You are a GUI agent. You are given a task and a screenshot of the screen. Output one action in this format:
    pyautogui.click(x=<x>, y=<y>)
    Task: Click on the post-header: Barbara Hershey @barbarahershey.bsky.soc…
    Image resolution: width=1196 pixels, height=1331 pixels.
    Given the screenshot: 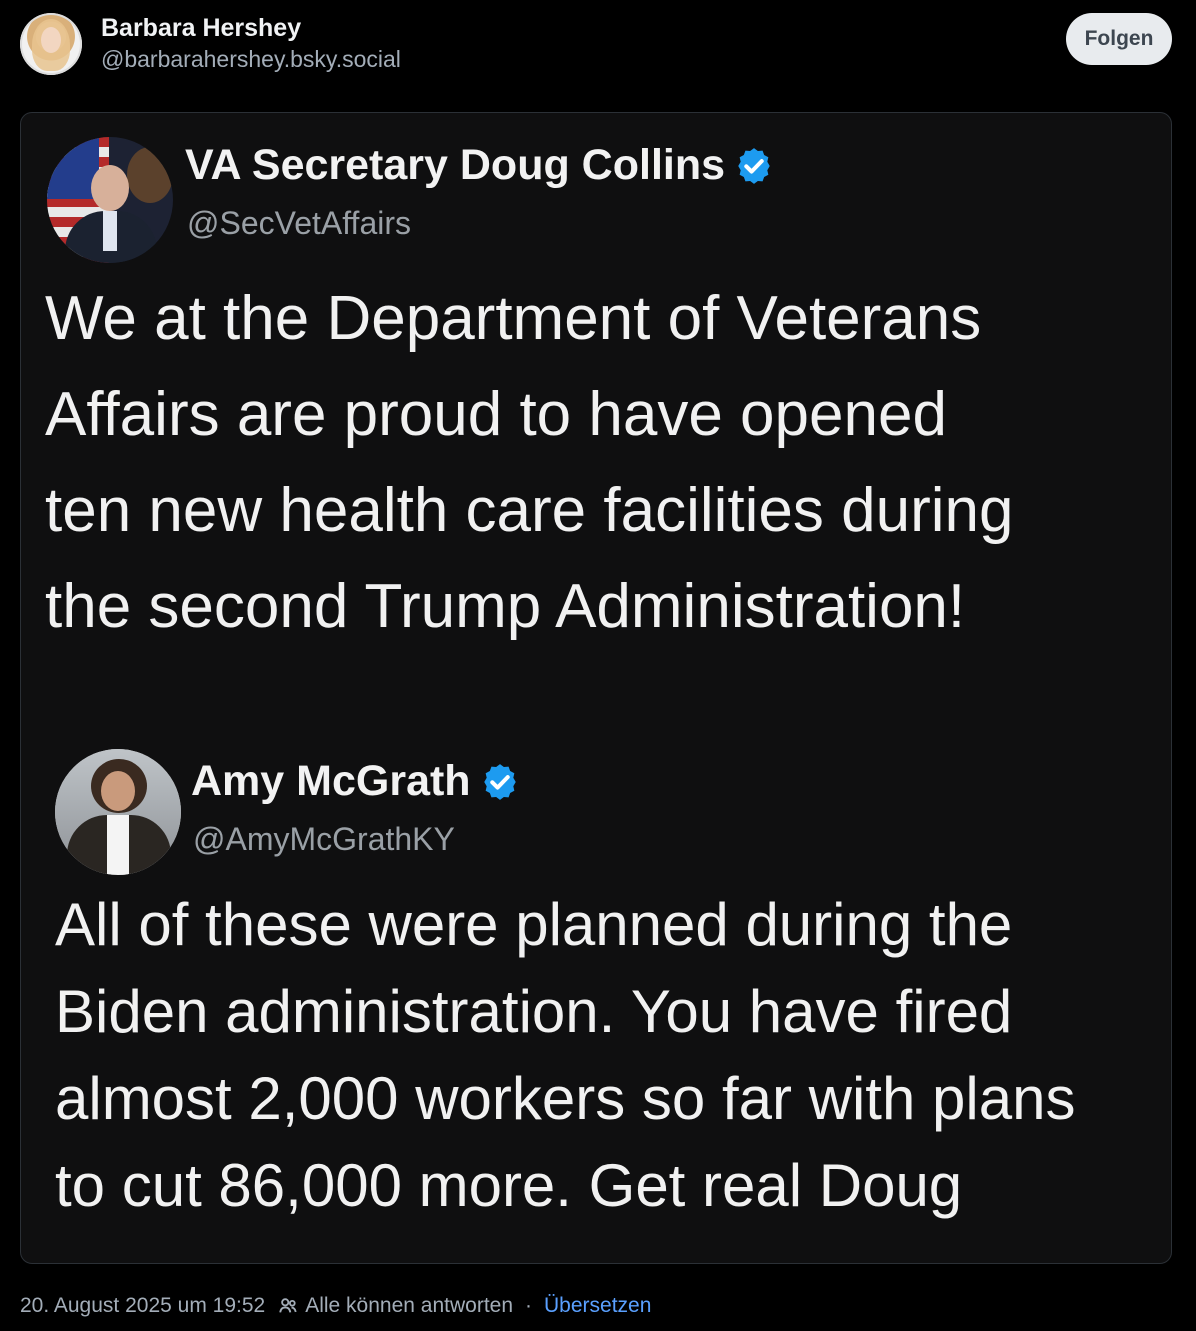 What is the action you would take?
    pyautogui.click(x=598, y=50)
    